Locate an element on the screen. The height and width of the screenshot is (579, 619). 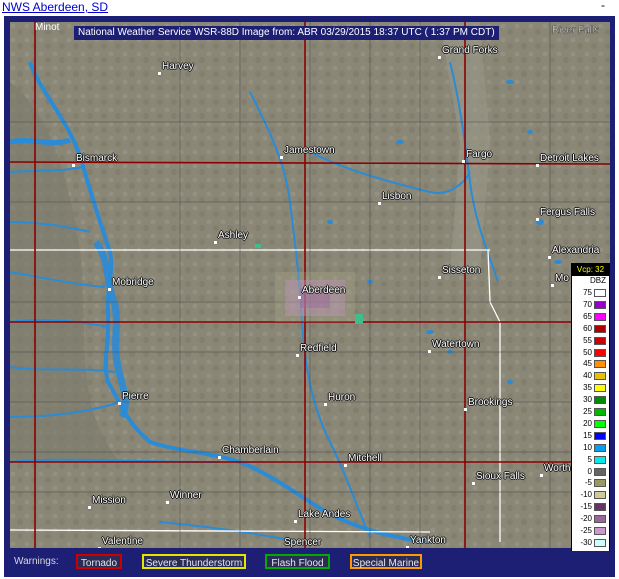
legend-value: 50 is located at coordinates (587, 352).